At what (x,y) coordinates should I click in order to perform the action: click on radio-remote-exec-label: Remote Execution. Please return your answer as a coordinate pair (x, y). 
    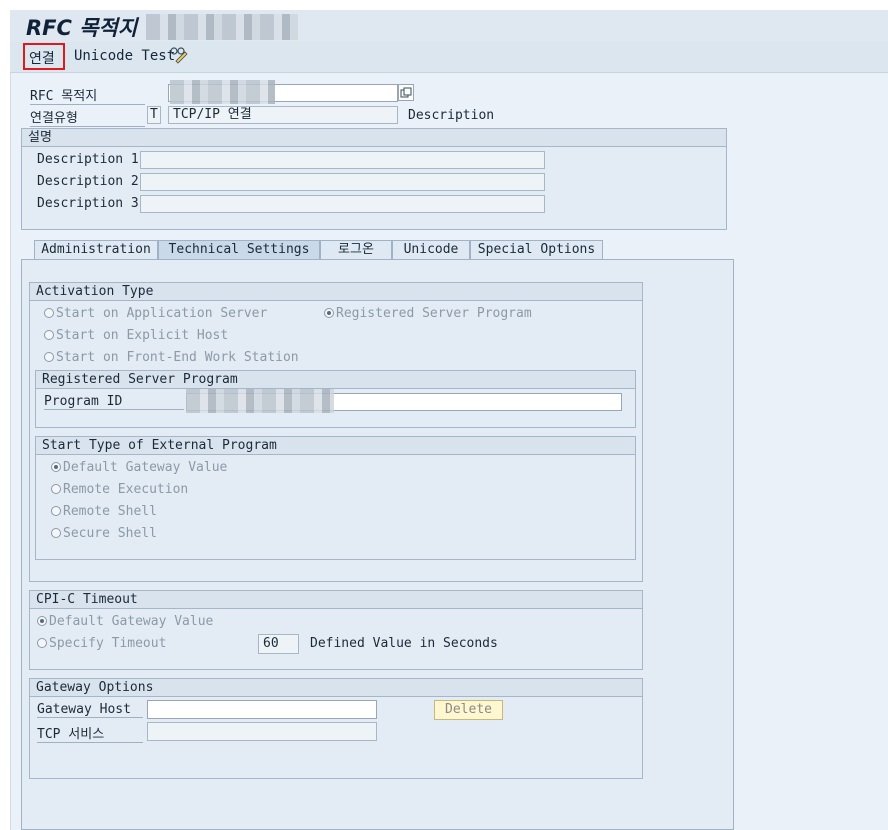
    Looking at the image, I should click on (126, 489).